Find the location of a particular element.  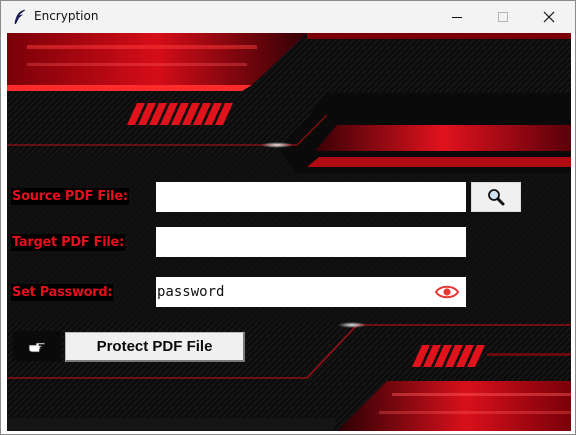

source-pdf-label: Source PDF File: is located at coordinates (70, 196).